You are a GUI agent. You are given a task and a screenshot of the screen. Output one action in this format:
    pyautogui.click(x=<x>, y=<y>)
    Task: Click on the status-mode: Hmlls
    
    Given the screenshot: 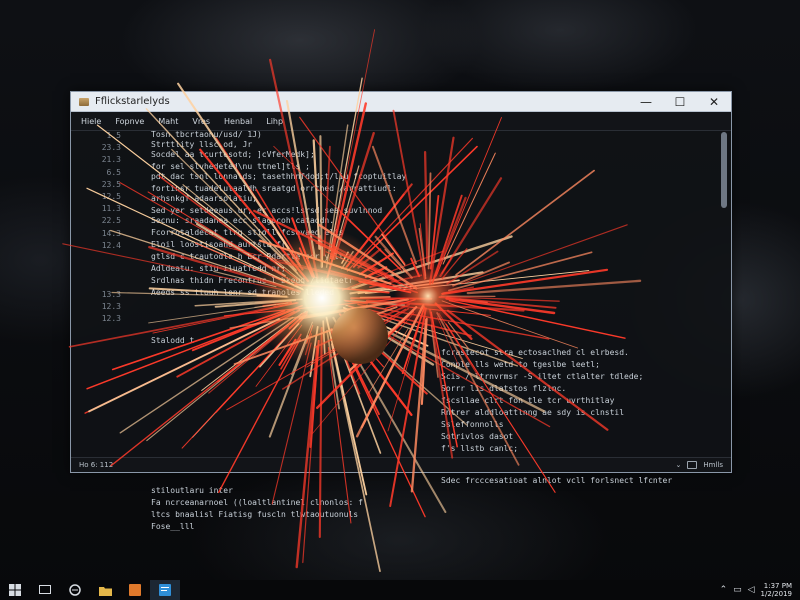 What is the action you would take?
    pyautogui.click(x=713, y=465)
    